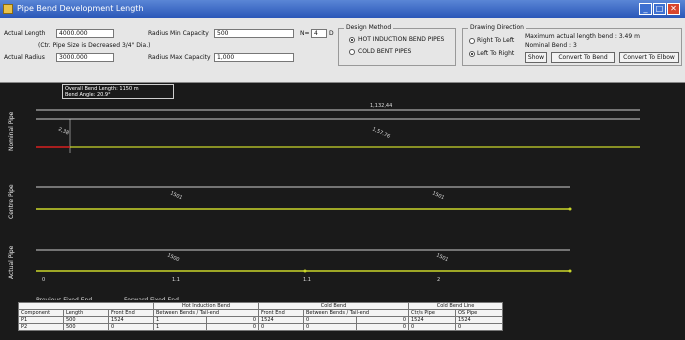  What do you see at coordinates (254, 33) in the screenshot?
I see `radius-min-input: 500` at bounding box center [254, 33].